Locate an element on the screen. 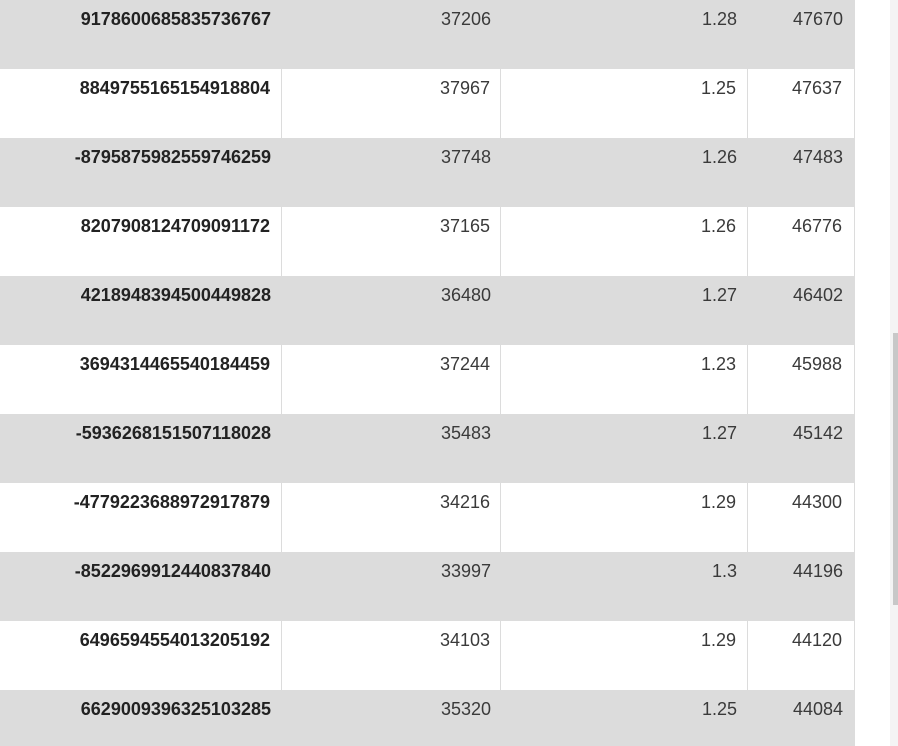 The image size is (898, 746). row-id-cell: 8207908124709091172 is located at coordinates (141, 241).